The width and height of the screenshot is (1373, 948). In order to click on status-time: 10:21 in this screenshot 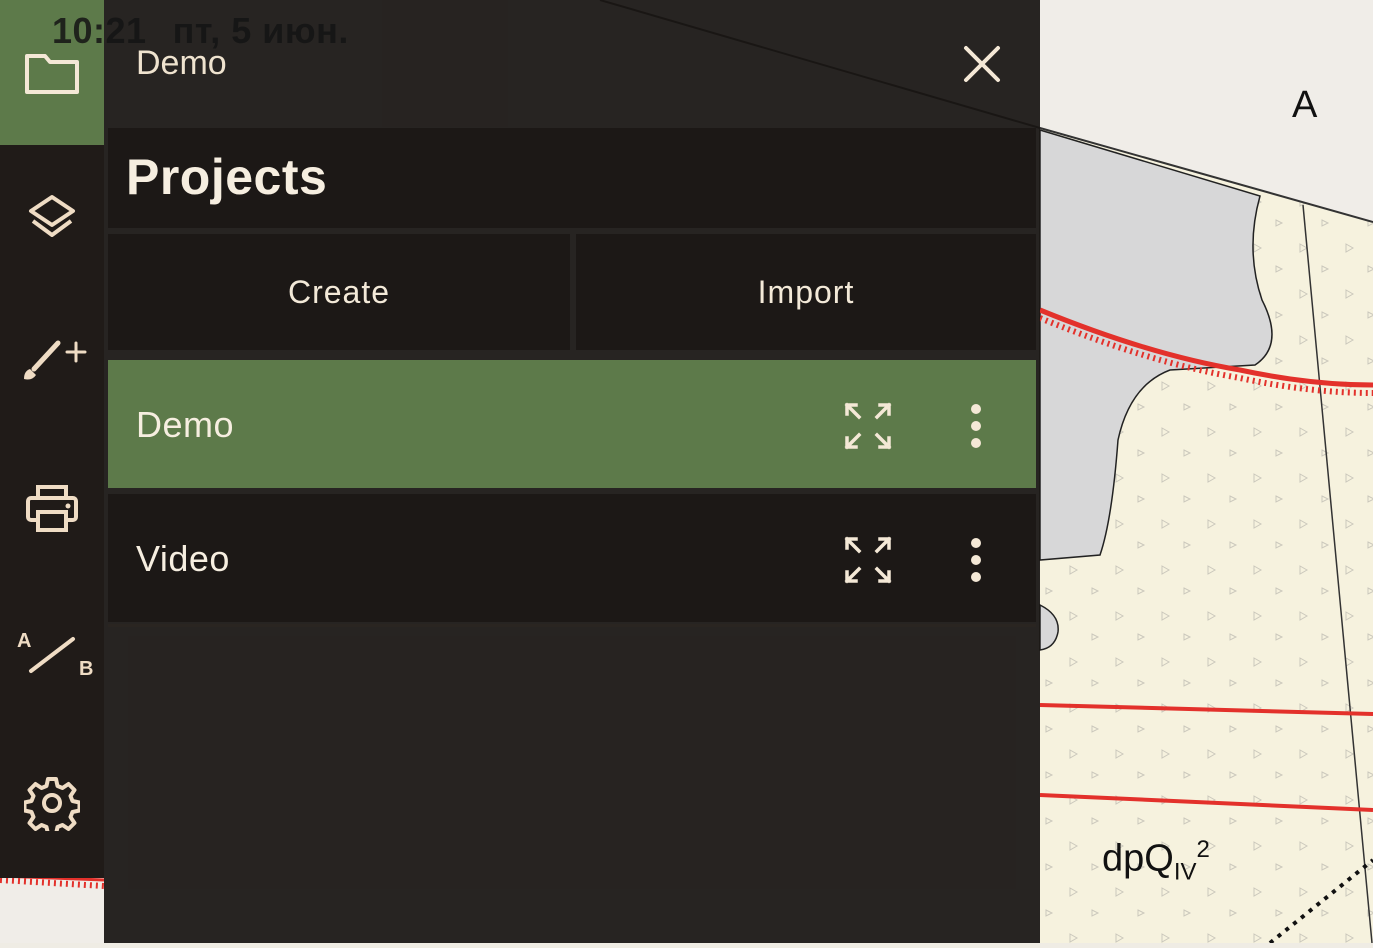, I will do `click(99, 30)`.